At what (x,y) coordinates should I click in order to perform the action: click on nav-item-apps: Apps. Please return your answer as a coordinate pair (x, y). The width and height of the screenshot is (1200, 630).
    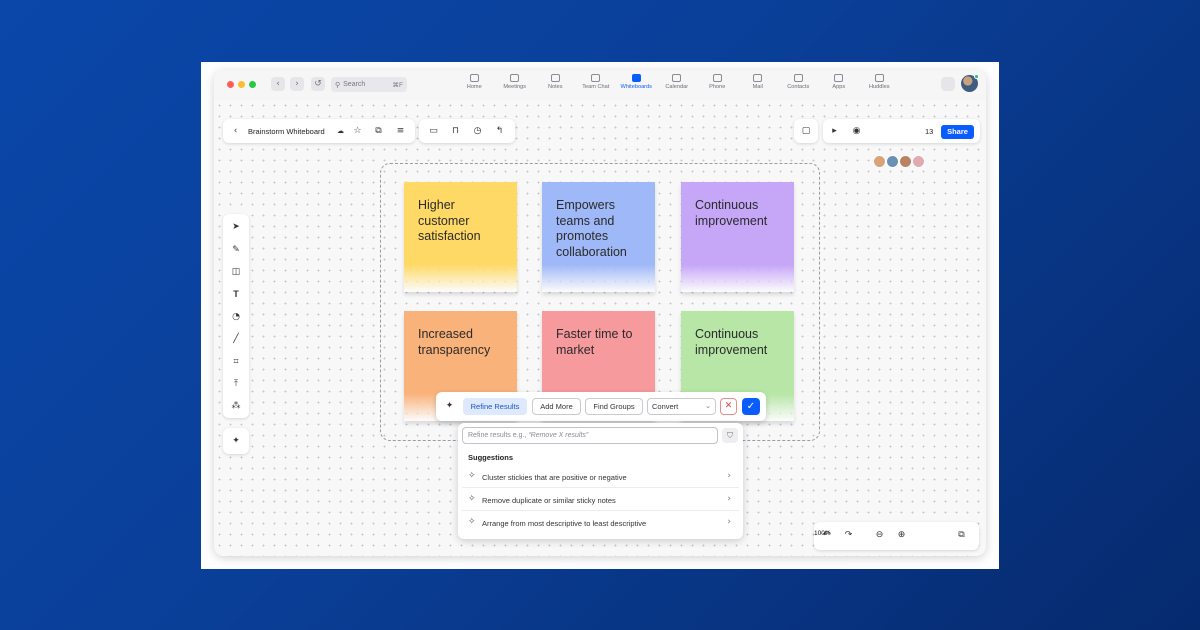
    Looking at the image, I should click on (839, 86).